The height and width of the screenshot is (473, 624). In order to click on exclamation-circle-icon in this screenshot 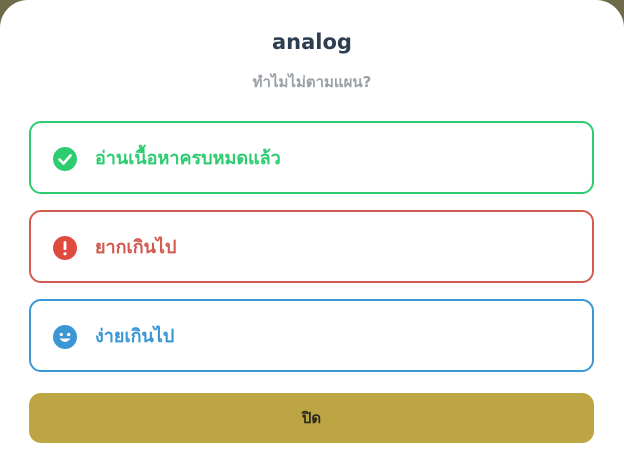, I will do `click(65, 248)`.